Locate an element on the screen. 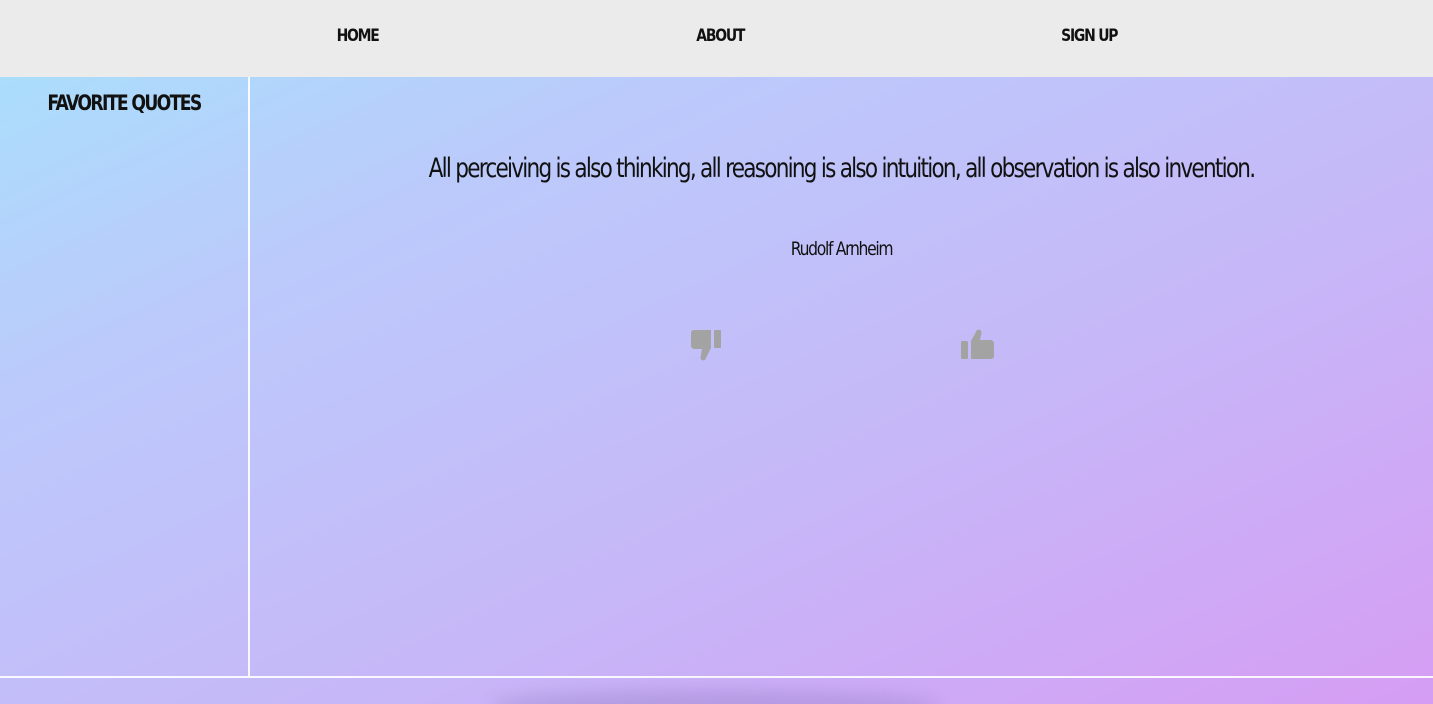  nav-home-link: HOME is located at coordinates (358, 36).